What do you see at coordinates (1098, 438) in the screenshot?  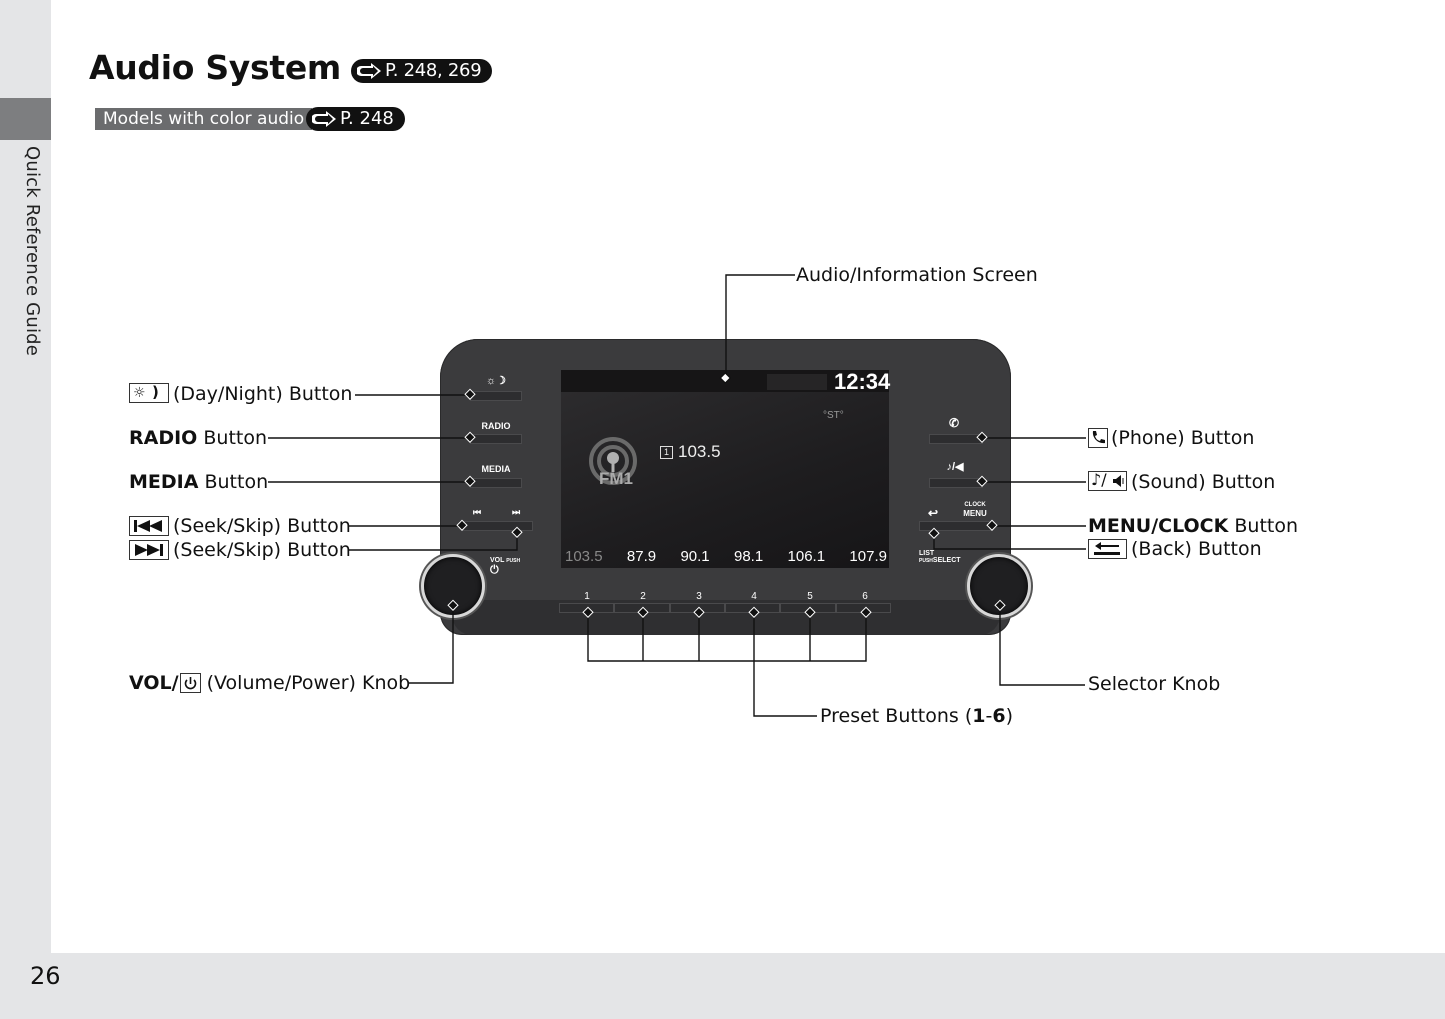 I see `phone-icon` at bounding box center [1098, 438].